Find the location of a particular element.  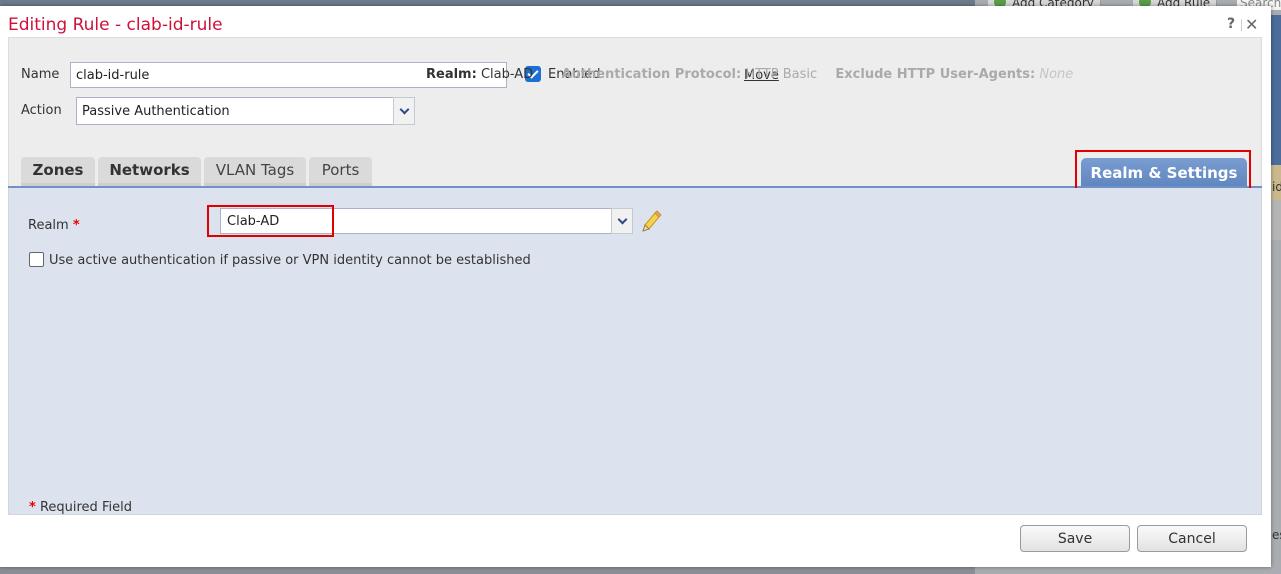

action-dropdown-button is located at coordinates (404, 111).